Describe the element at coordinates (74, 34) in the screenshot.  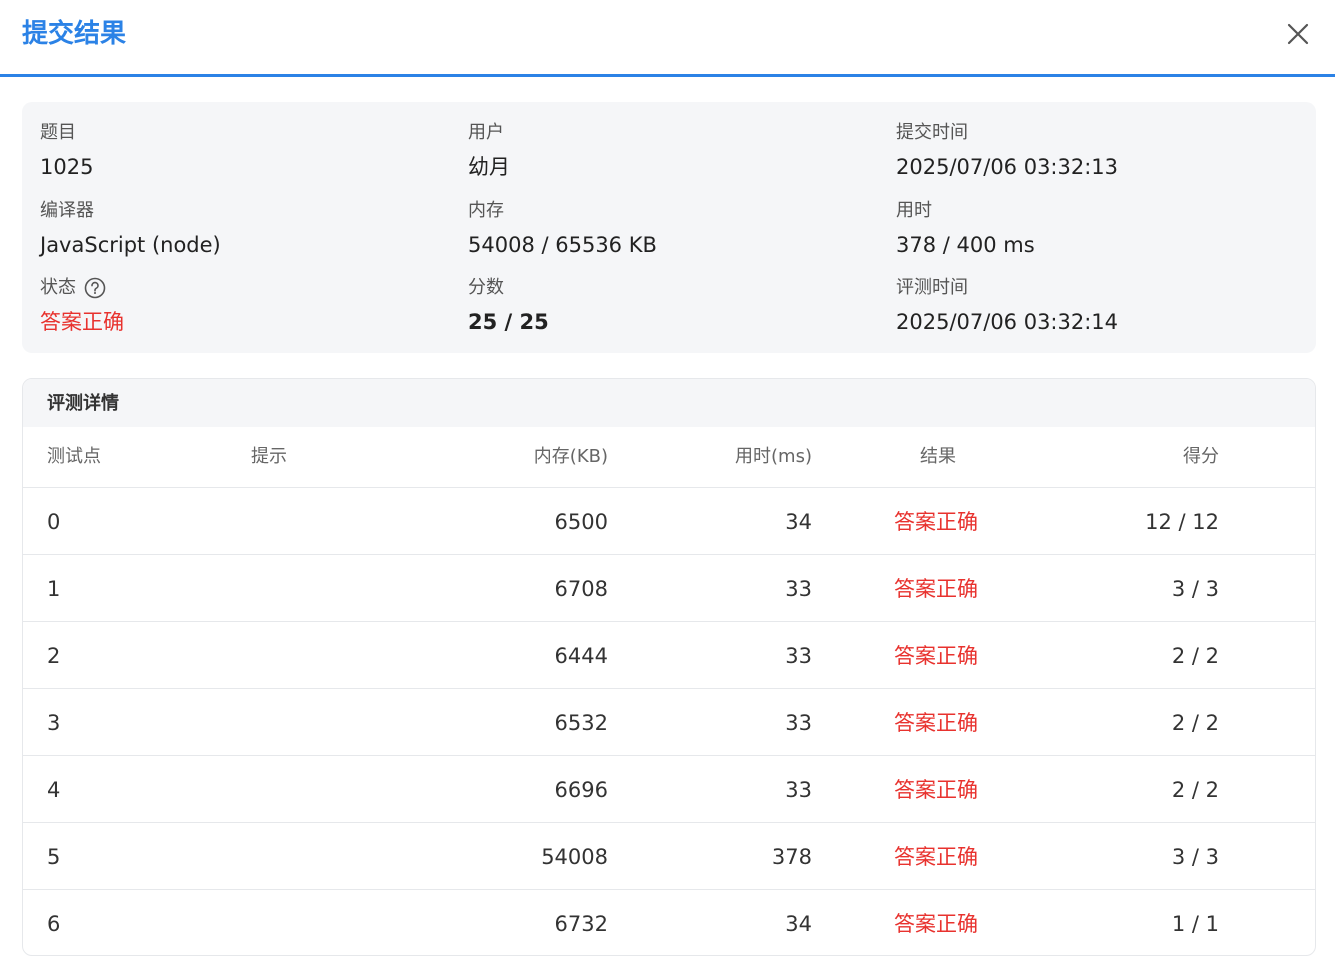
I see `dialog-title: 提交结果` at that location.